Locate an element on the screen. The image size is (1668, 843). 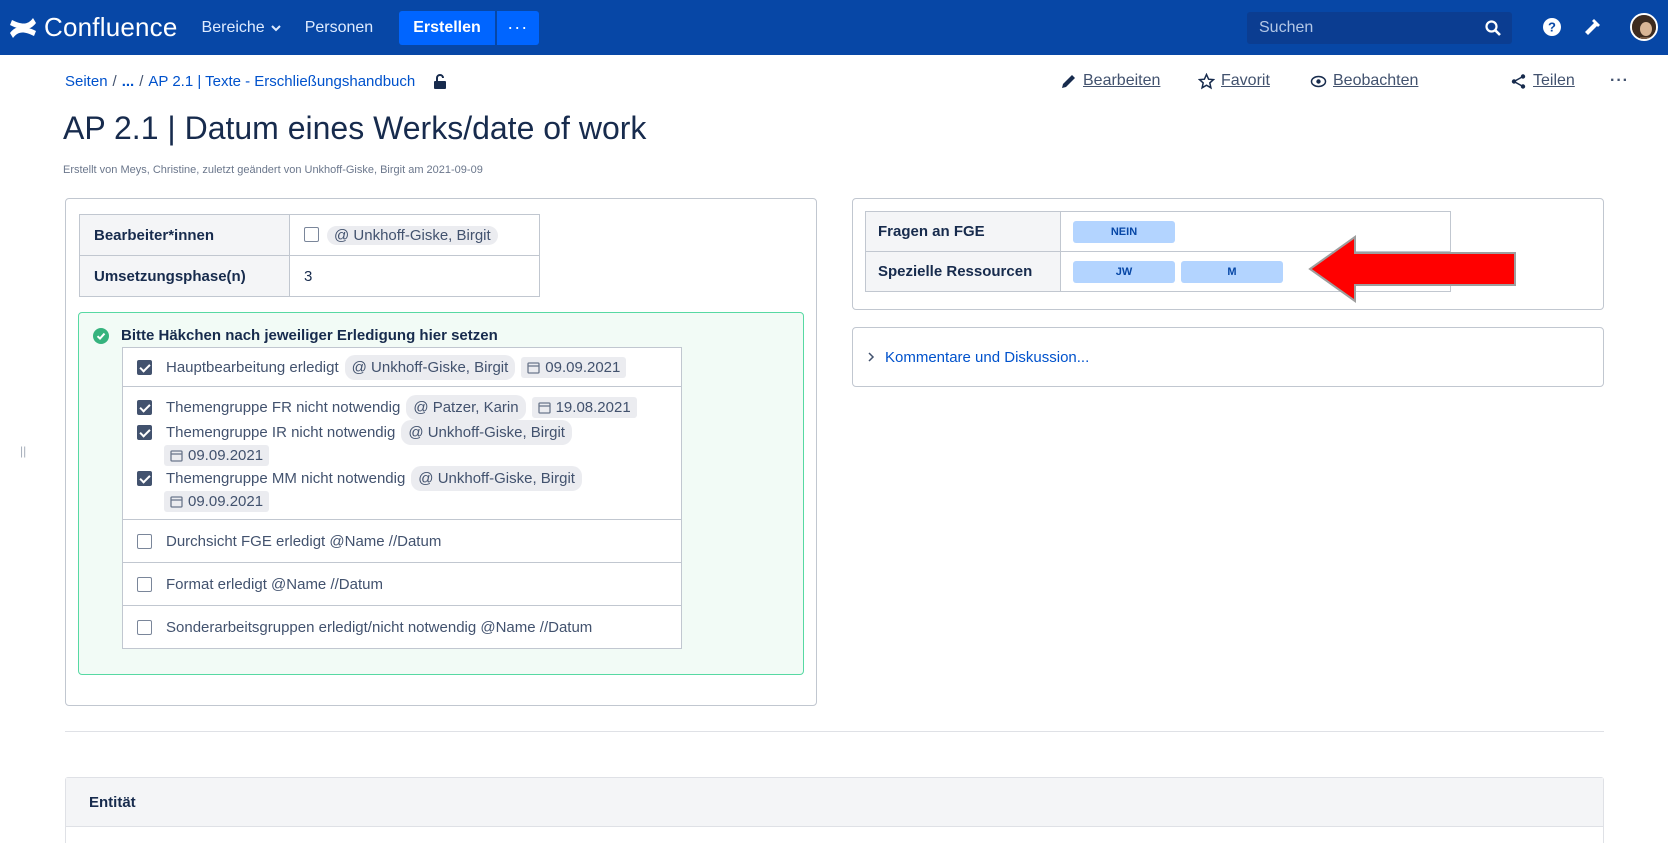
pencil-icon is located at coordinates (1068, 81).